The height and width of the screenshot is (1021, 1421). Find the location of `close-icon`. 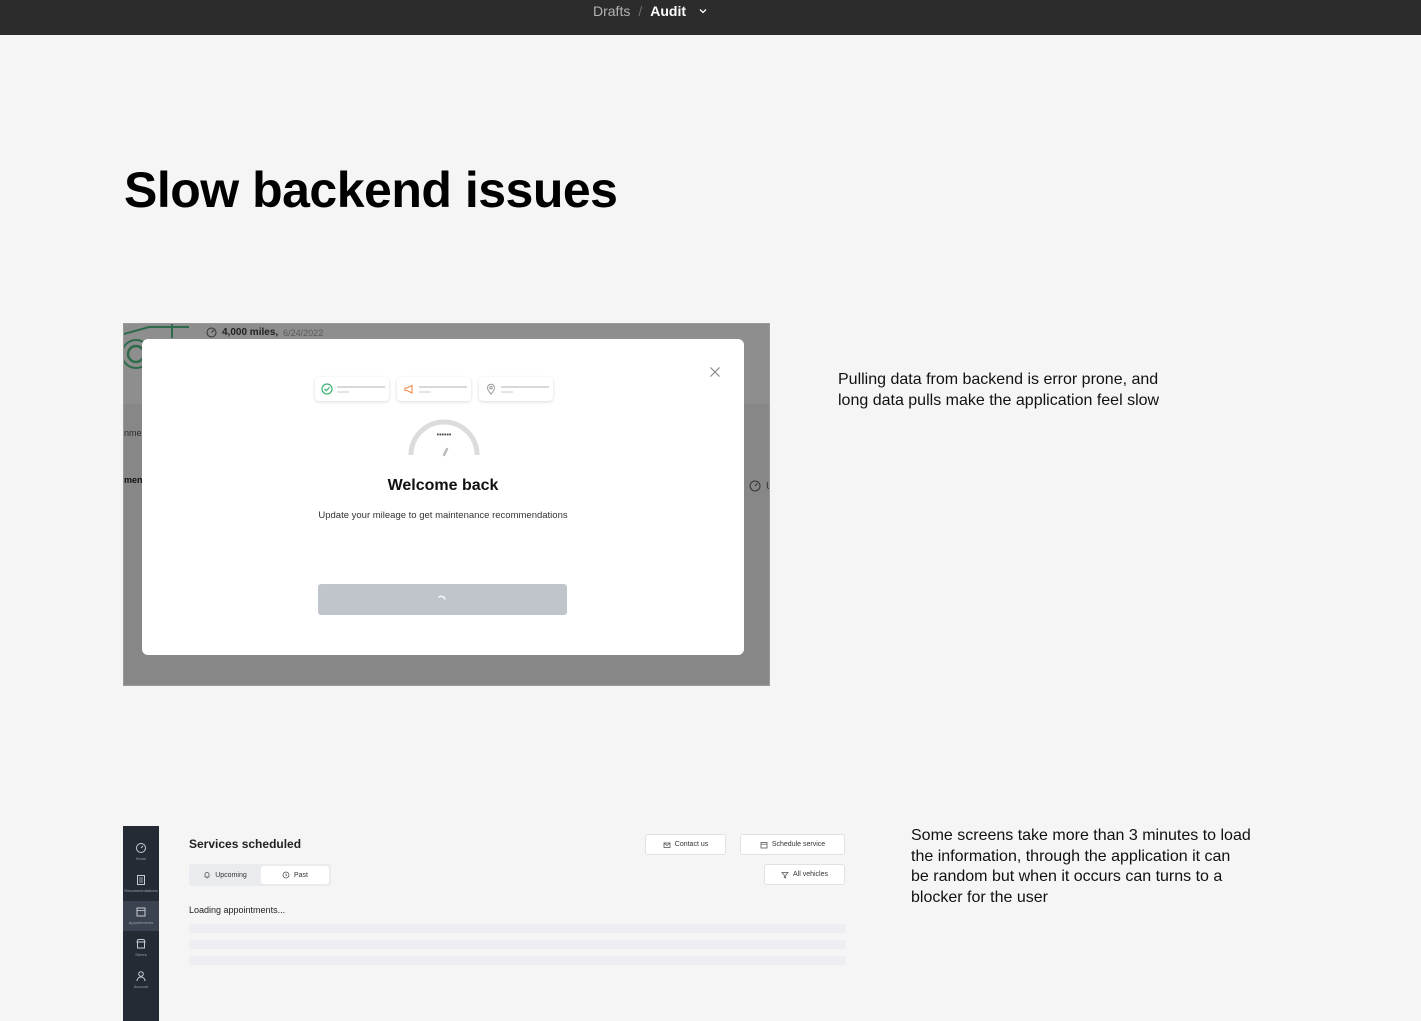

close-icon is located at coordinates (715, 372).